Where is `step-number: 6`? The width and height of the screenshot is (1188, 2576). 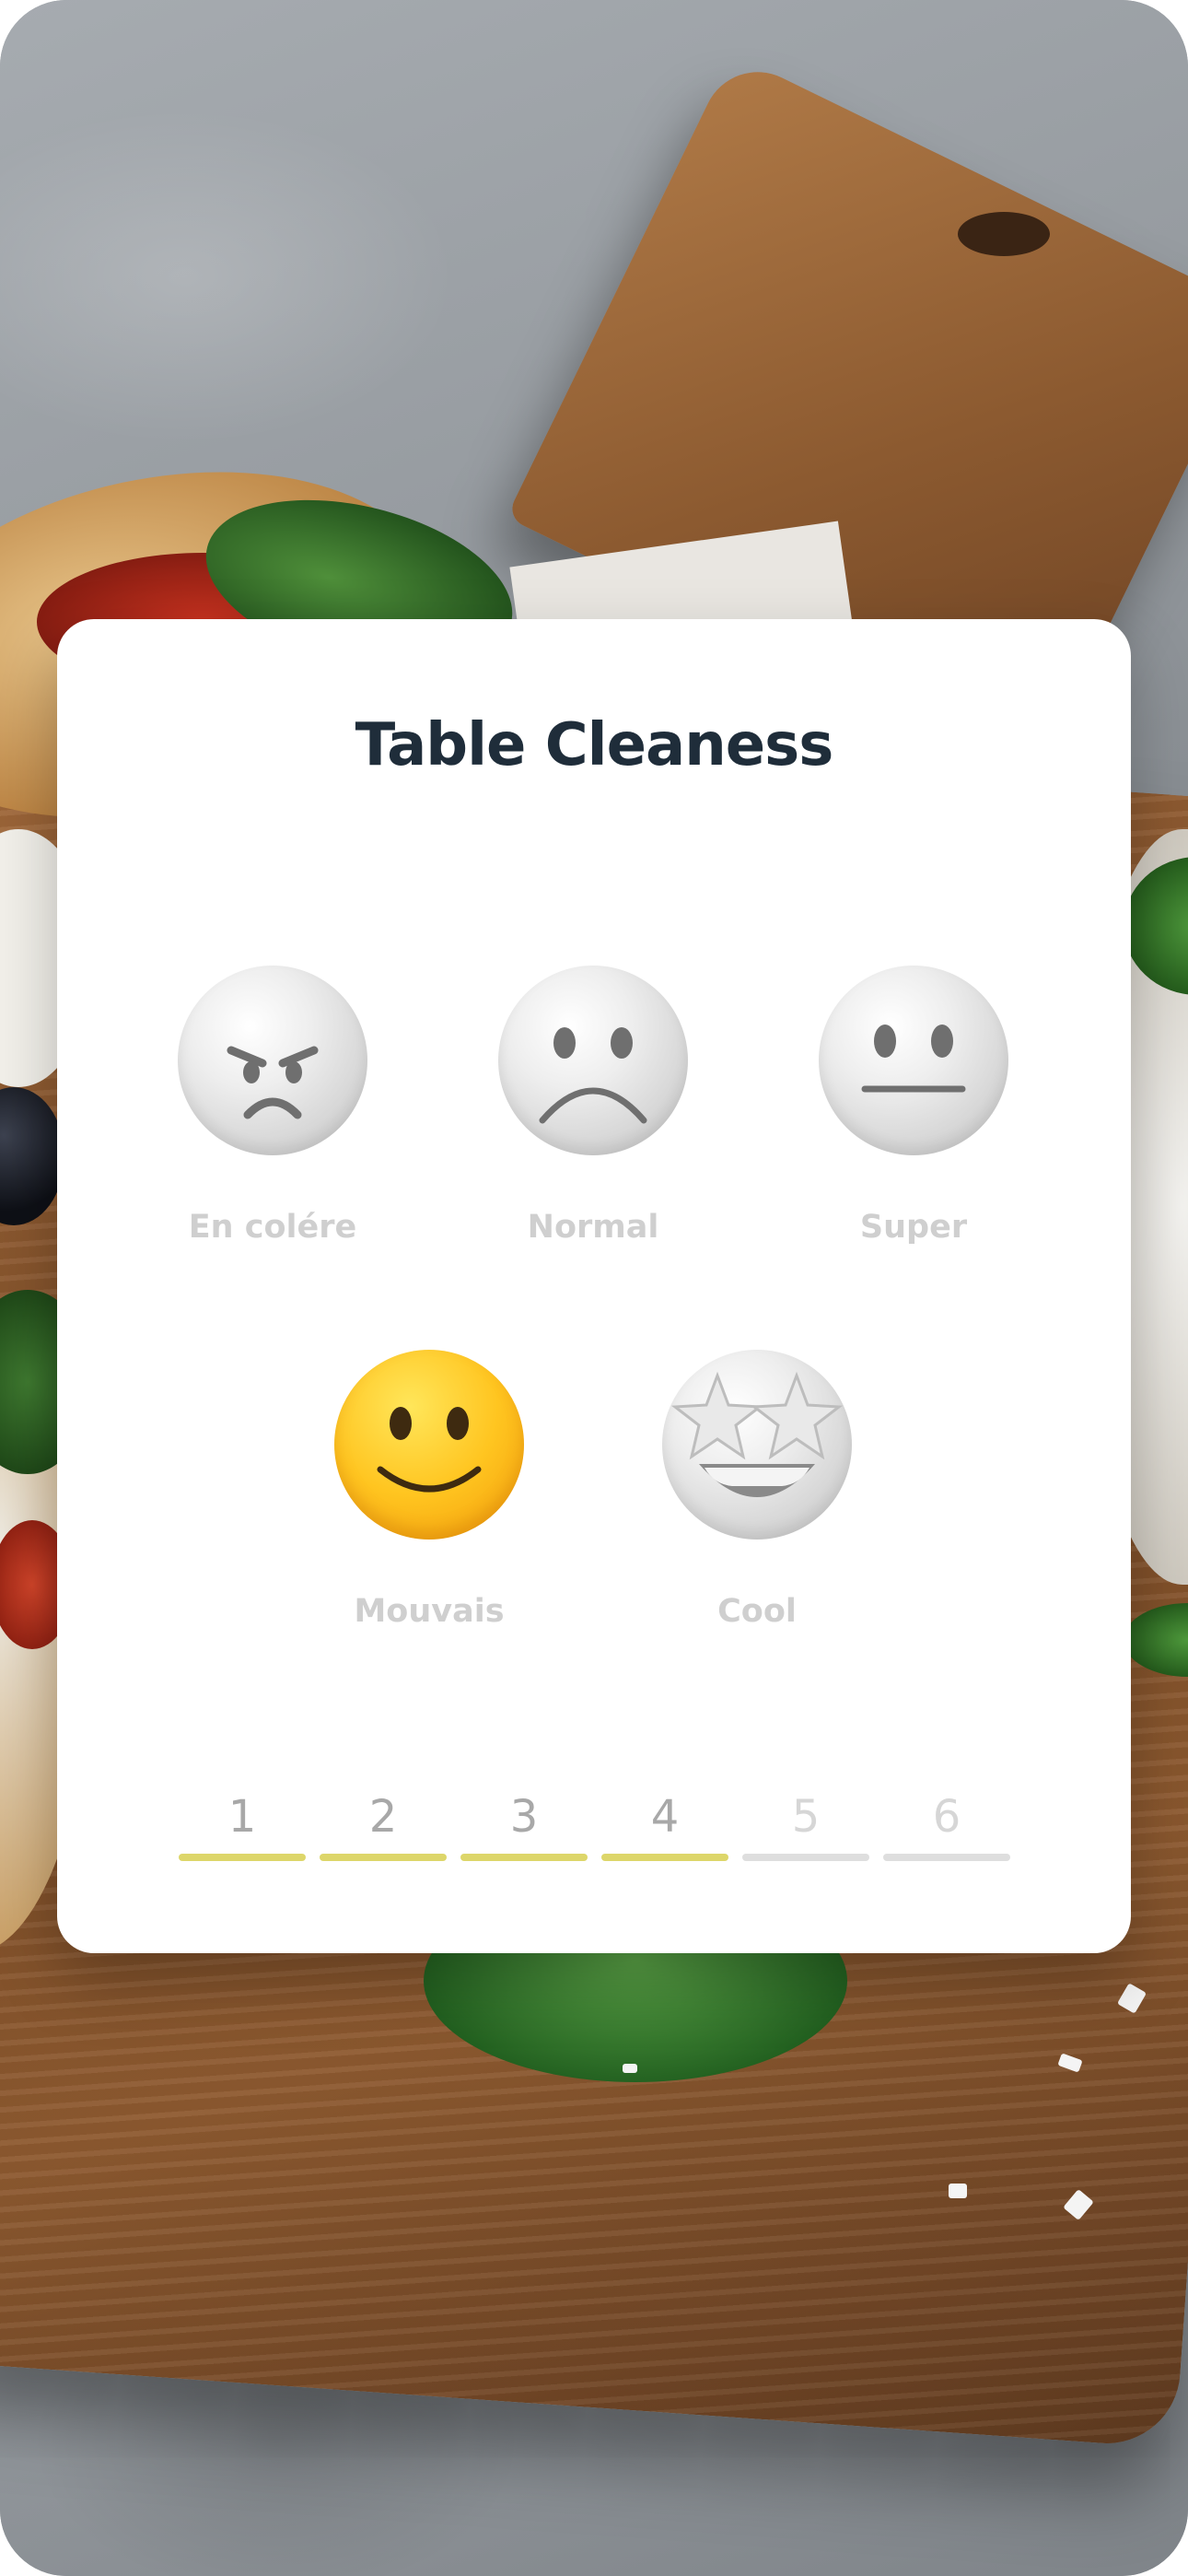
step-number: 6 is located at coordinates (946, 1817).